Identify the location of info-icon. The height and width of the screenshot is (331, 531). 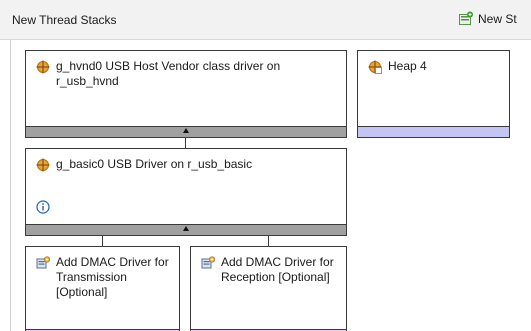
(43, 207).